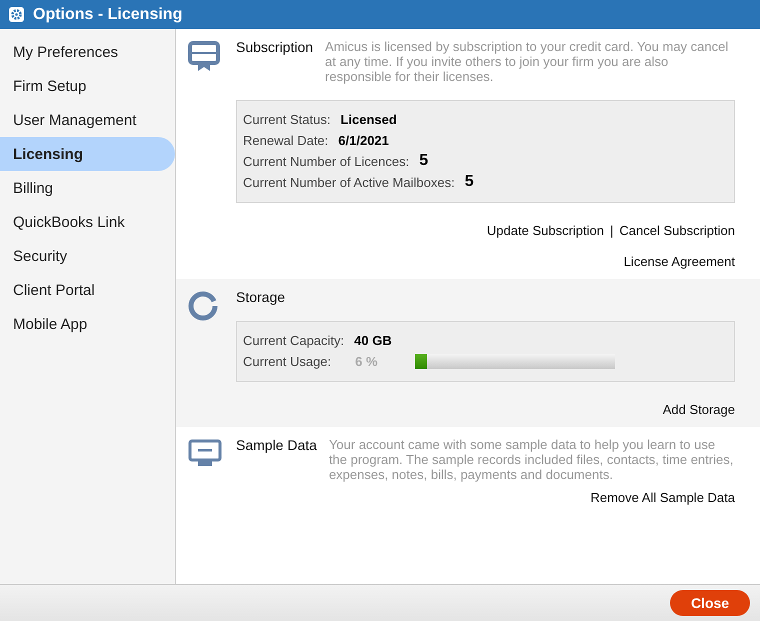 This screenshot has width=760, height=621. Describe the element at coordinates (107, 15) in the screenshot. I see `window-title: Options - Licensing` at that location.